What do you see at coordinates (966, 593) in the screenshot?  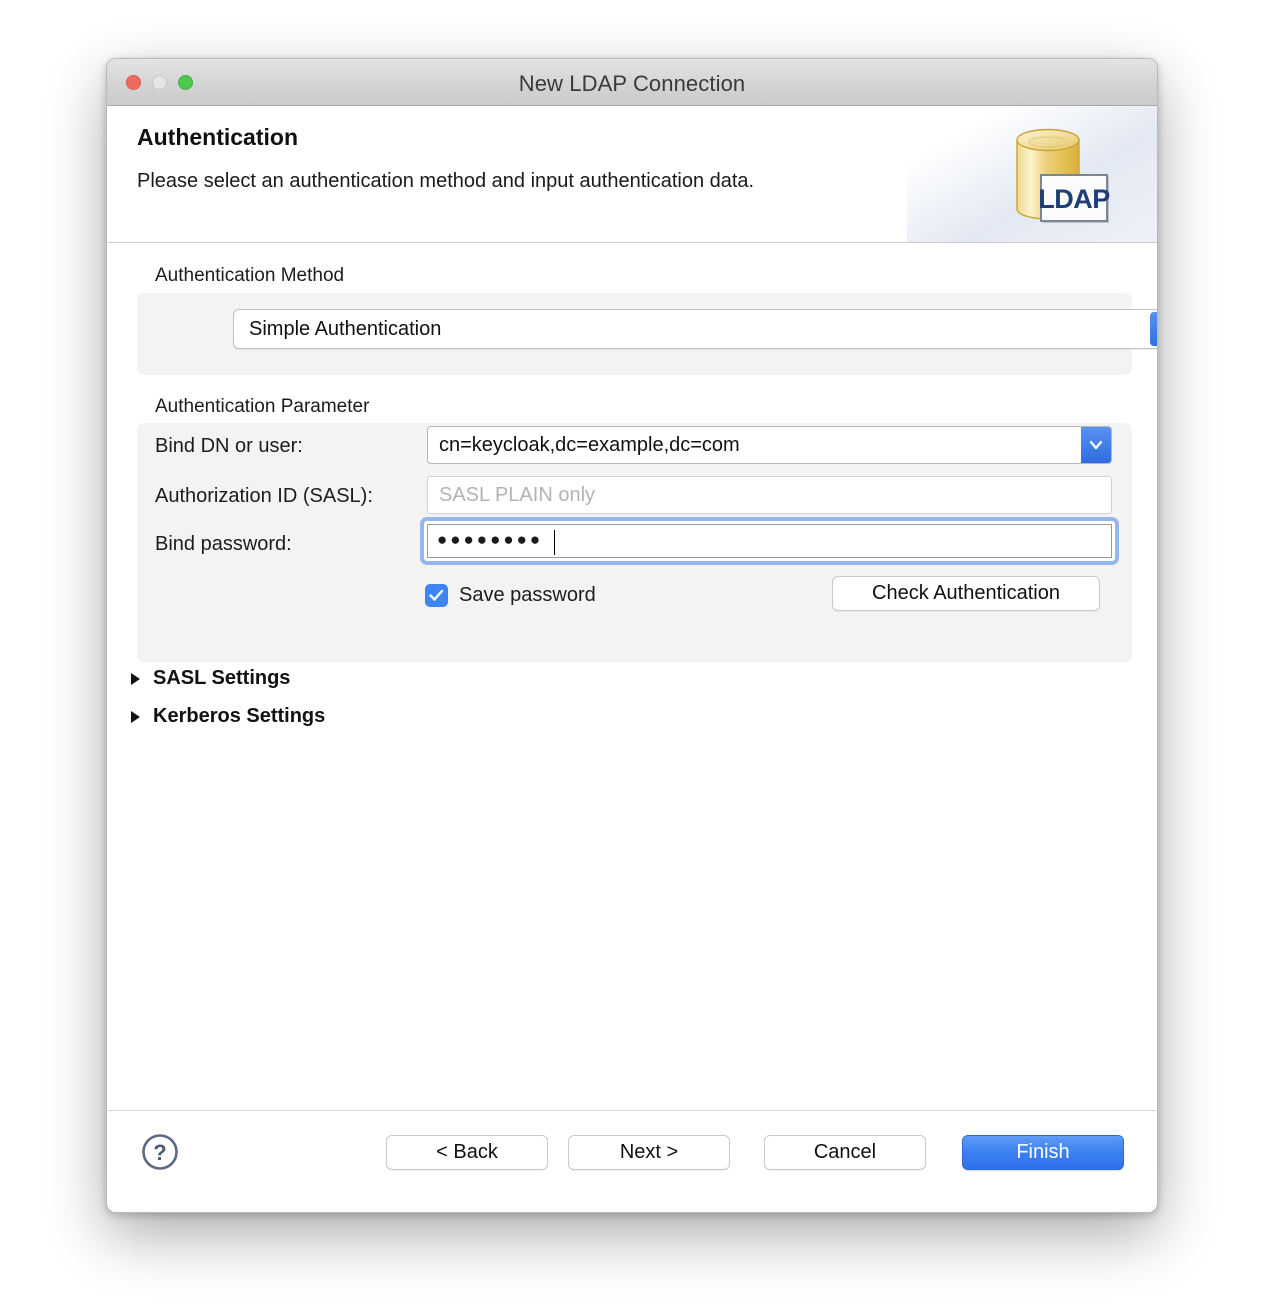 I see `check-authentication-button: Check Authentication` at bounding box center [966, 593].